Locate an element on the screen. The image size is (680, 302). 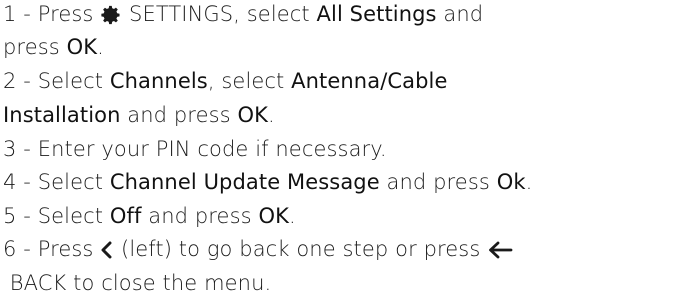
step-text: press is located at coordinates (35, 47).